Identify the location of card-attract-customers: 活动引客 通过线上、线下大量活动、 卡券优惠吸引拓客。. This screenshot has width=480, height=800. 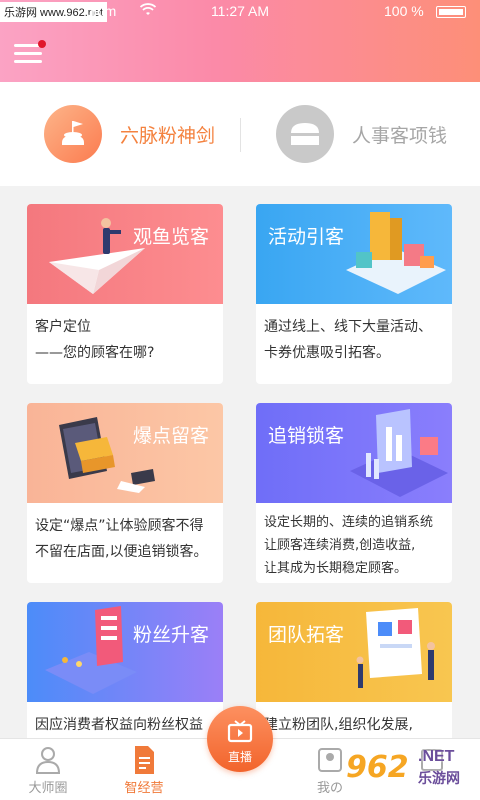
(354, 294).